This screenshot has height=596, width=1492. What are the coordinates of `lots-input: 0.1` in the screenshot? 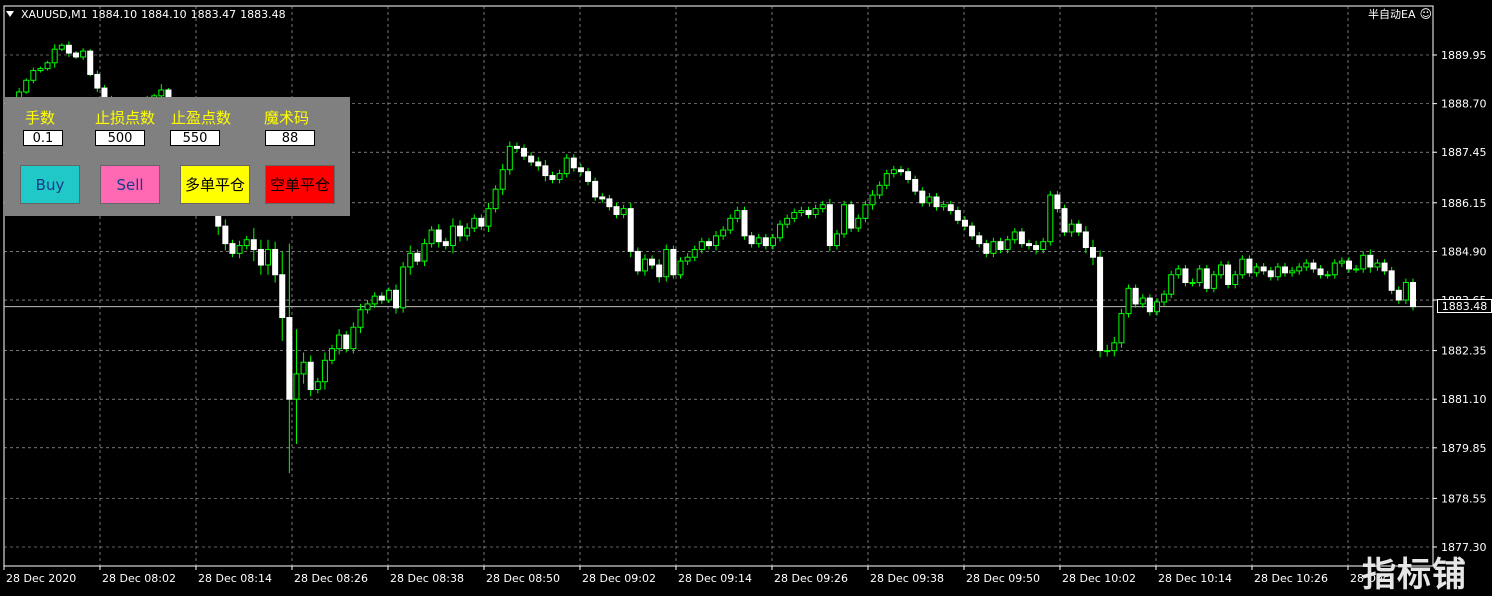 It's located at (43, 138).